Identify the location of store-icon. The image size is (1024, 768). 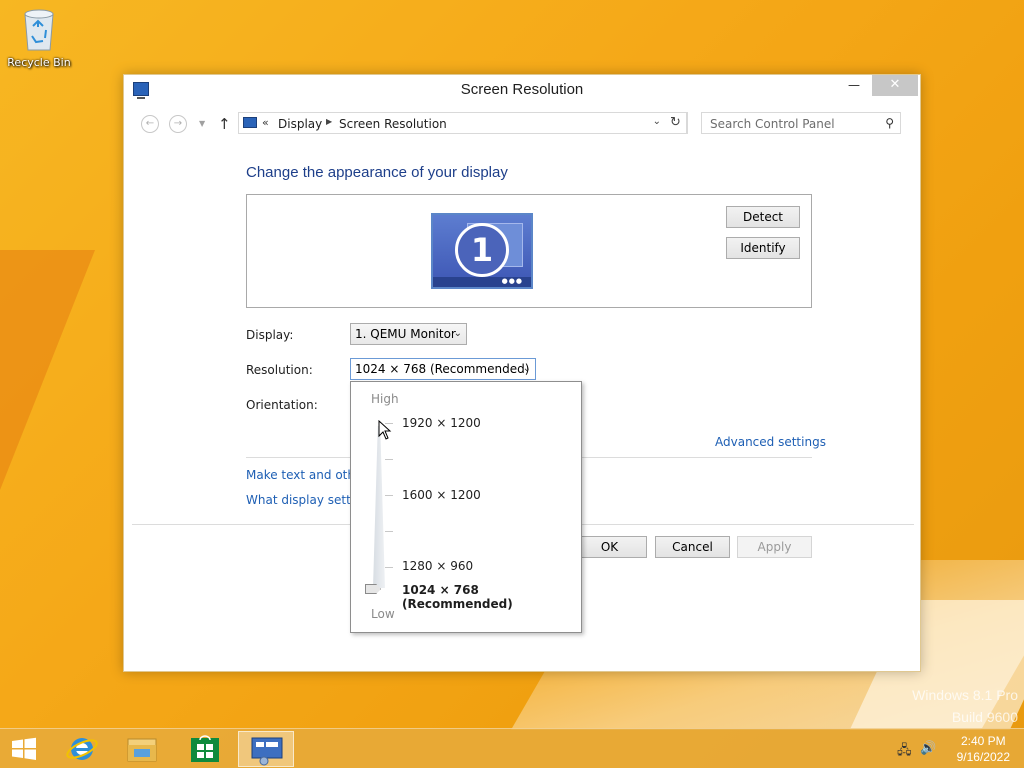
(205, 748).